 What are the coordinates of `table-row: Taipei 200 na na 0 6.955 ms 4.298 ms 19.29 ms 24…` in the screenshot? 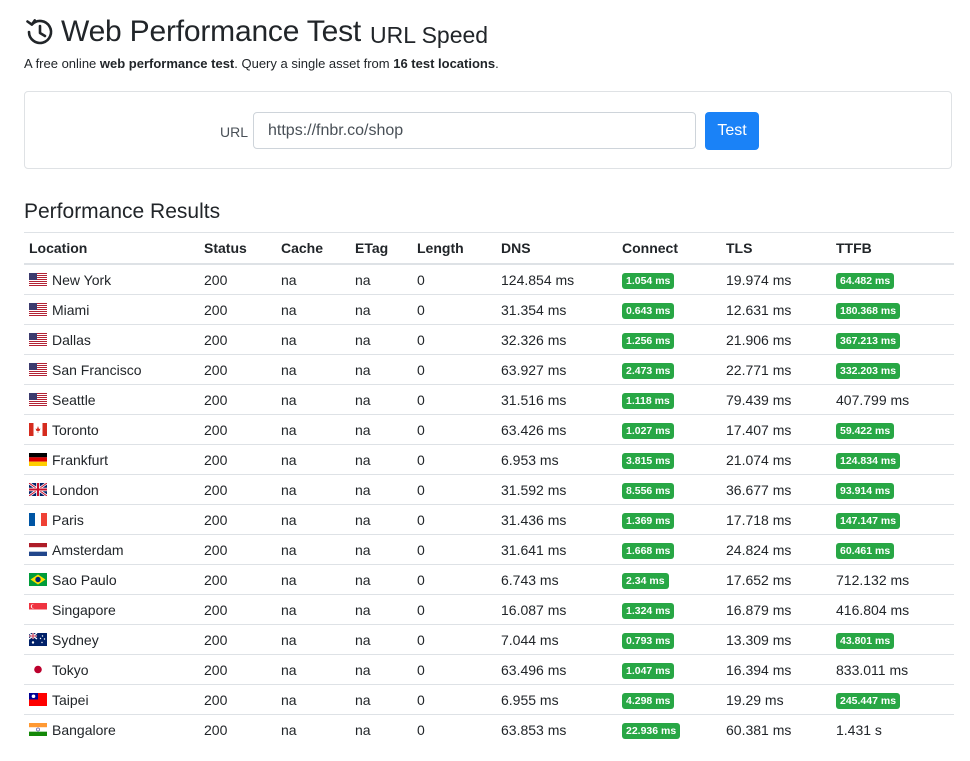 It's located at (489, 699).